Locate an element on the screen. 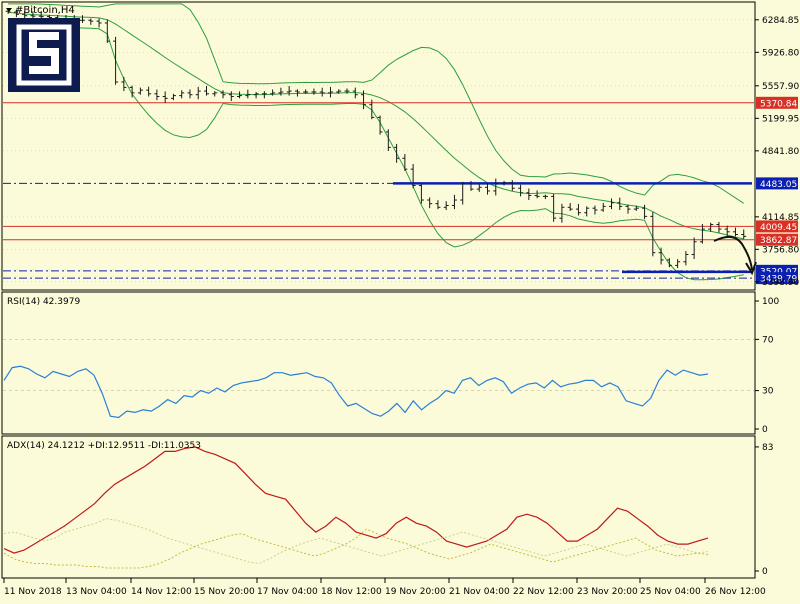 The image size is (800, 604). time-tick-label: 25 Nov 04:00 is located at coordinates (670, 592).